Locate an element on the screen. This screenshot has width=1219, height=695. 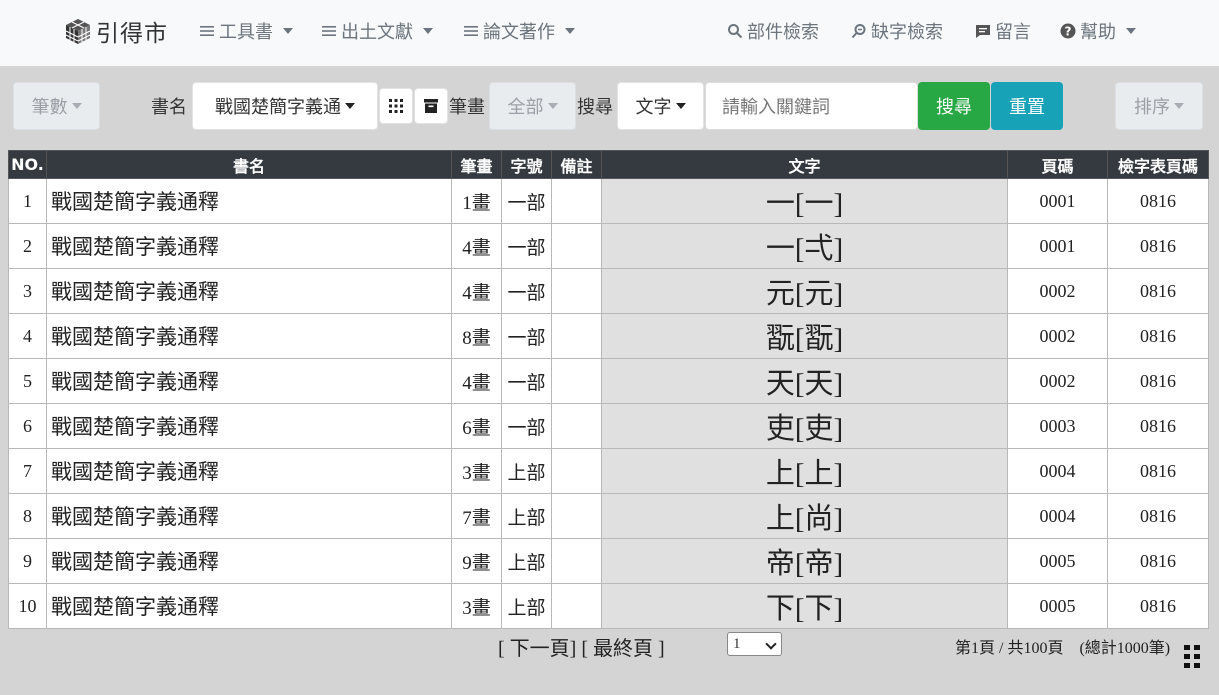
header-note: 備註 is located at coordinates (576, 164).